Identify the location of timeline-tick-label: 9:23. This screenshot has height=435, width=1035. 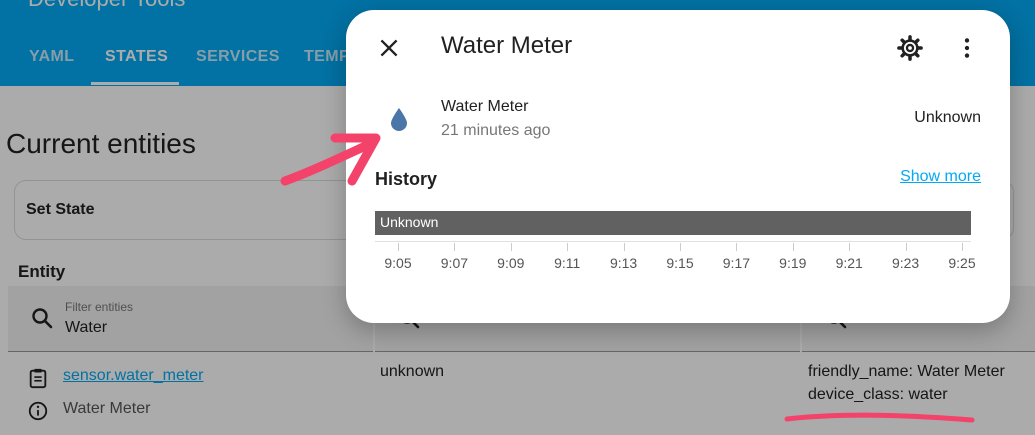
(905, 263).